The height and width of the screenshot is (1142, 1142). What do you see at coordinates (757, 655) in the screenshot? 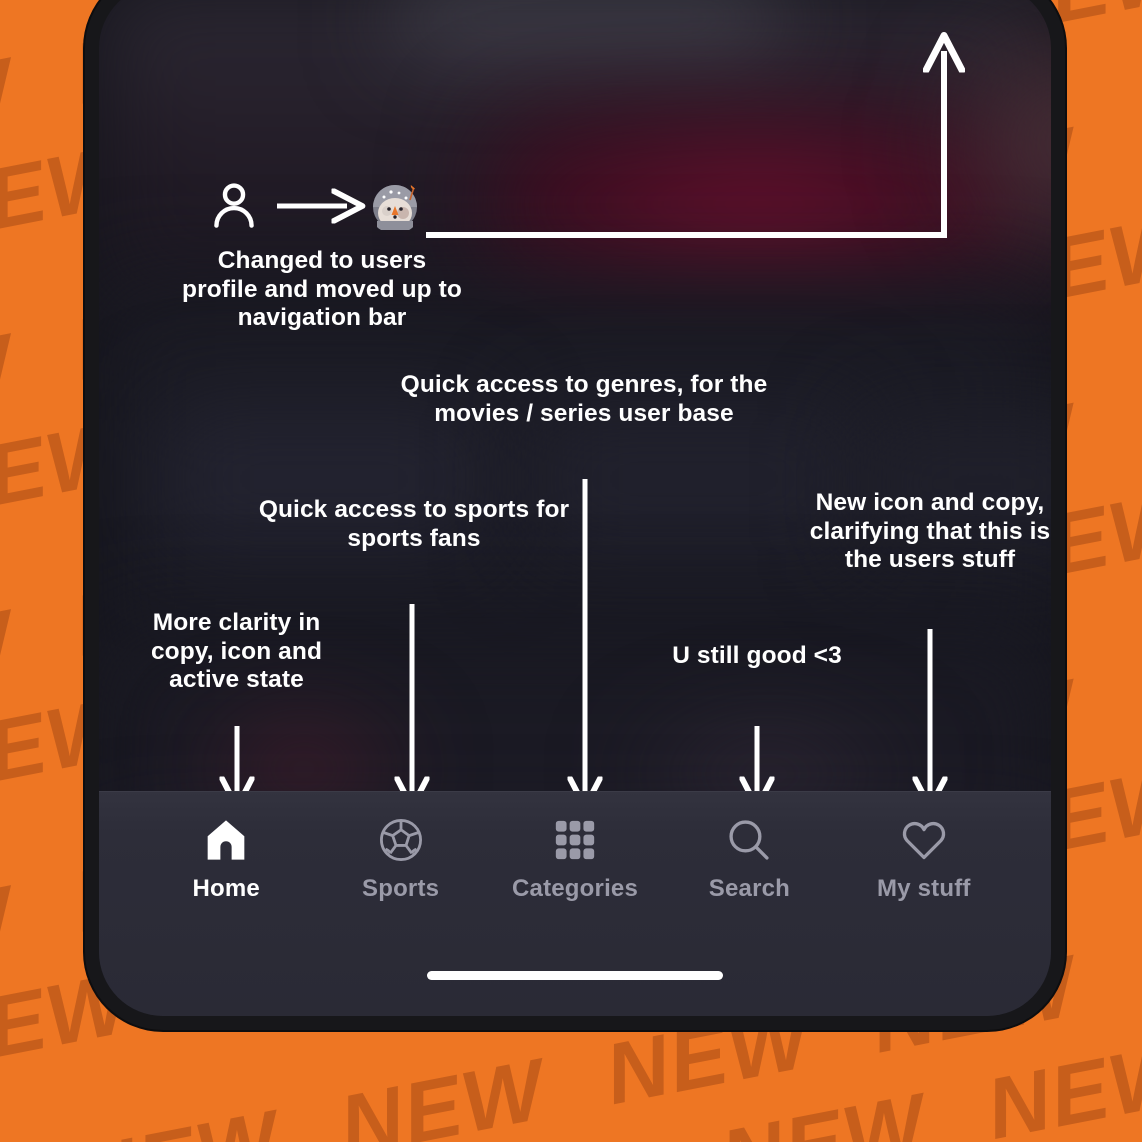
I see `annotation-search: U still good <3` at bounding box center [757, 655].